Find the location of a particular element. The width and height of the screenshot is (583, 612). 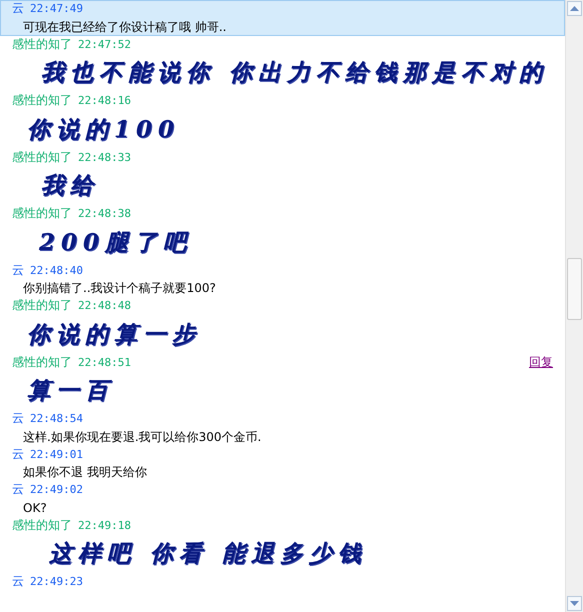

message-text: 可现在我已经给了你设计稿了哦 帅哥.. is located at coordinates (125, 27).